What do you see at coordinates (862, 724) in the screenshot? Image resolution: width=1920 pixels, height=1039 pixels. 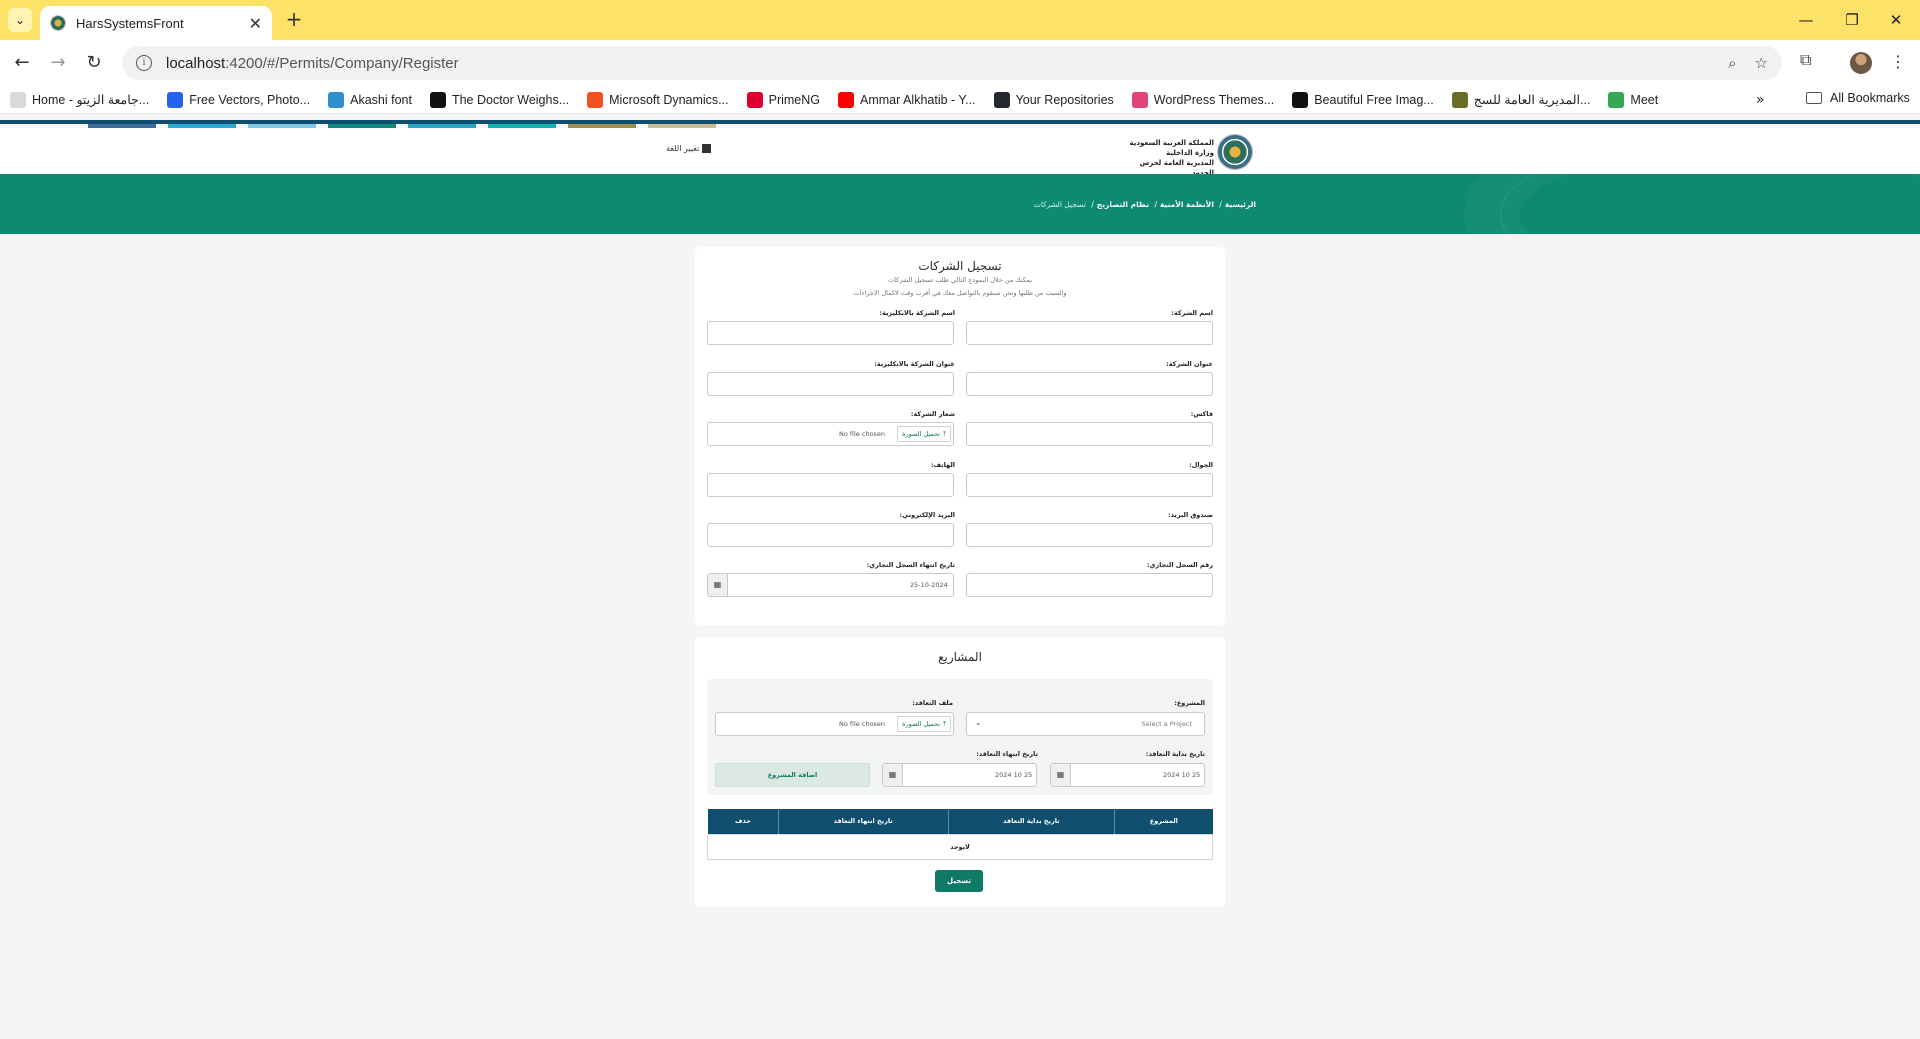 I see `no-file-text: No file chosen` at bounding box center [862, 724].